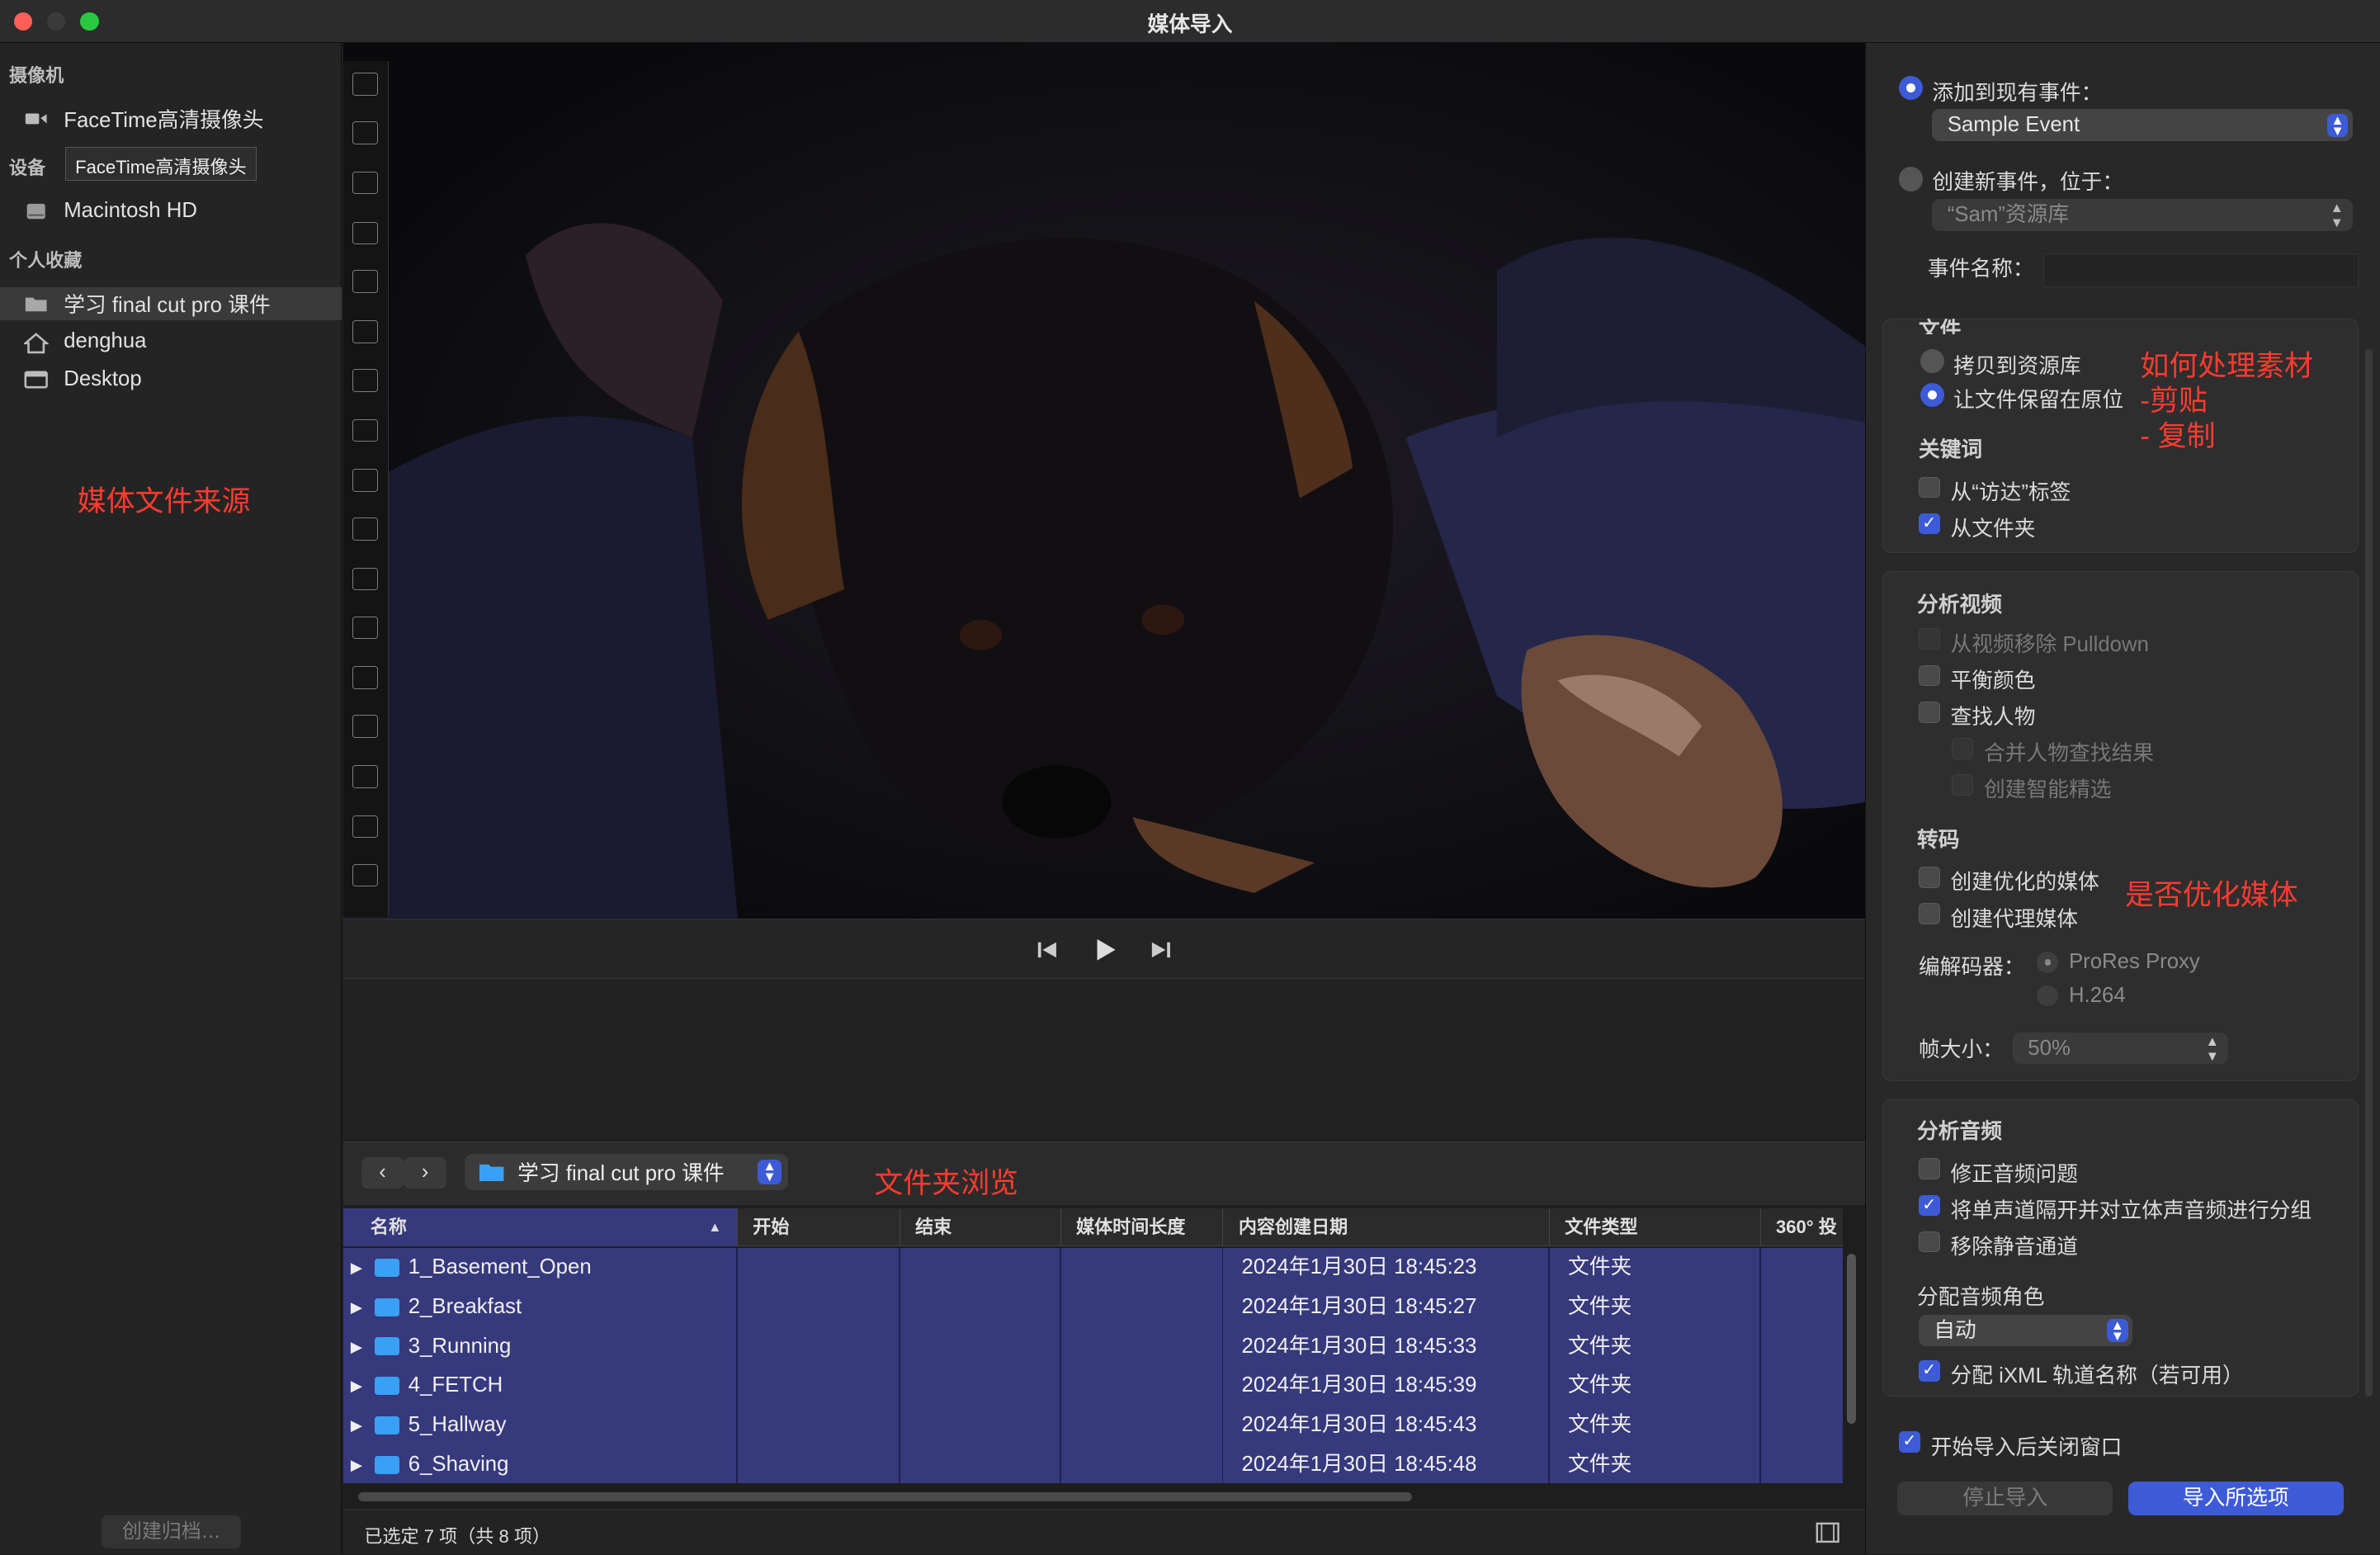  What do you see at coordinates (1929, 487) in the screenshot?
I see `finder-tags-checkbox` at bounding box center [1929, 487].